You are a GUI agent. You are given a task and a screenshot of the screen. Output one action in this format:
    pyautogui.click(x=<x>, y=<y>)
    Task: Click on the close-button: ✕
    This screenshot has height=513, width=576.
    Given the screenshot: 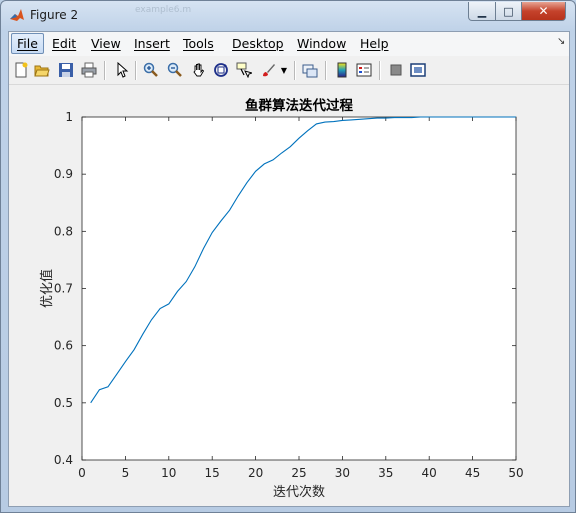 What is the action you would take?
    pyautogui.click(x=543, y=11)
    